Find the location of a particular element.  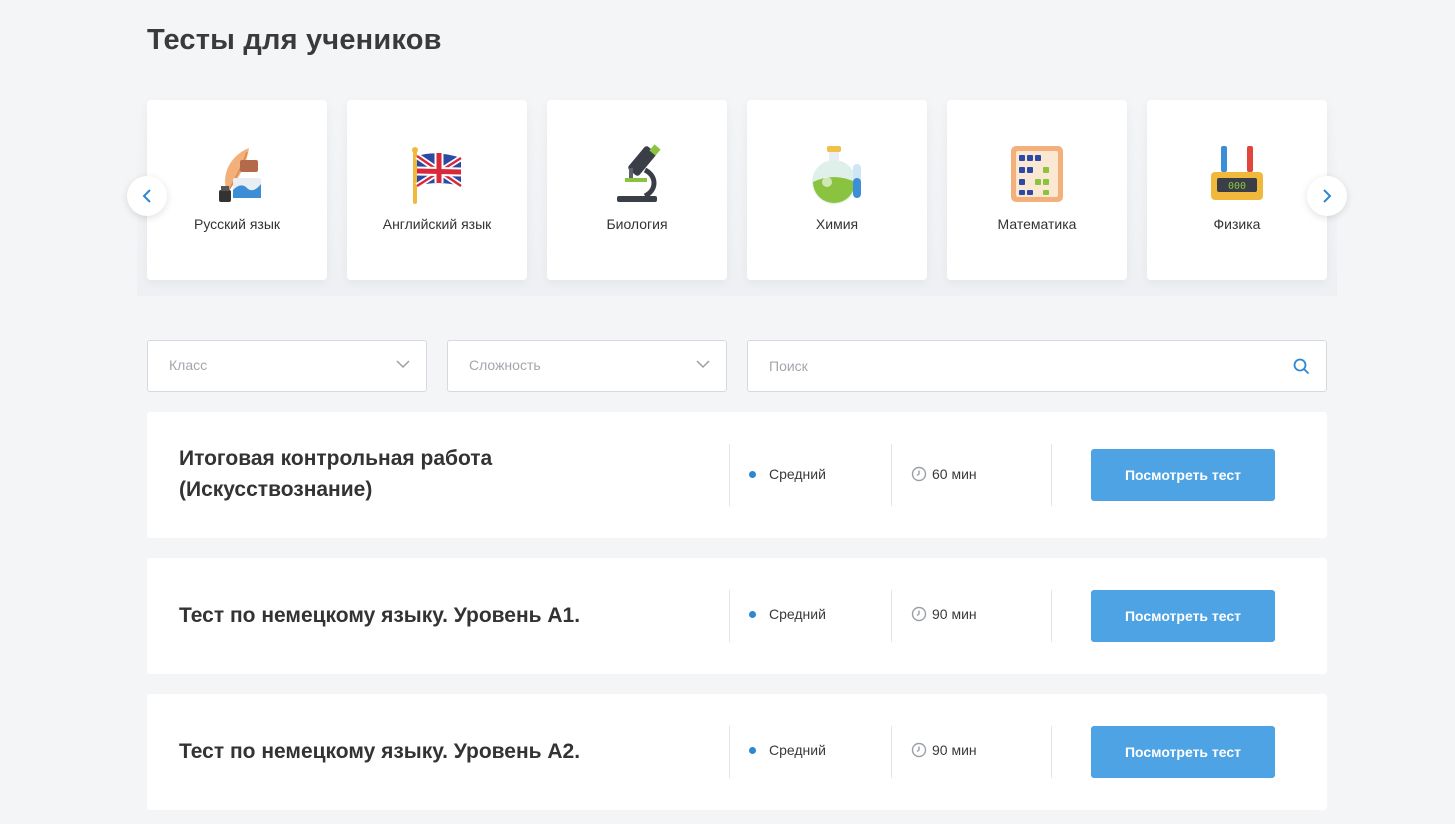

search-box is located at coordinates (1037, 366).